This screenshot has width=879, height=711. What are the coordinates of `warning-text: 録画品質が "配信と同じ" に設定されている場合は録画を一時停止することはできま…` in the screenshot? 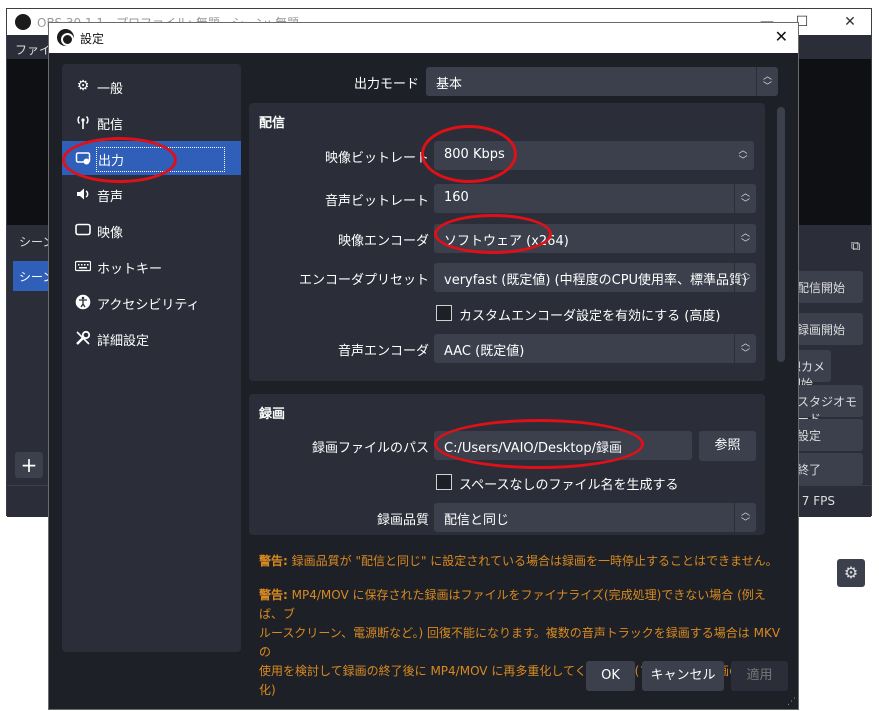 It's located at (534, 561).